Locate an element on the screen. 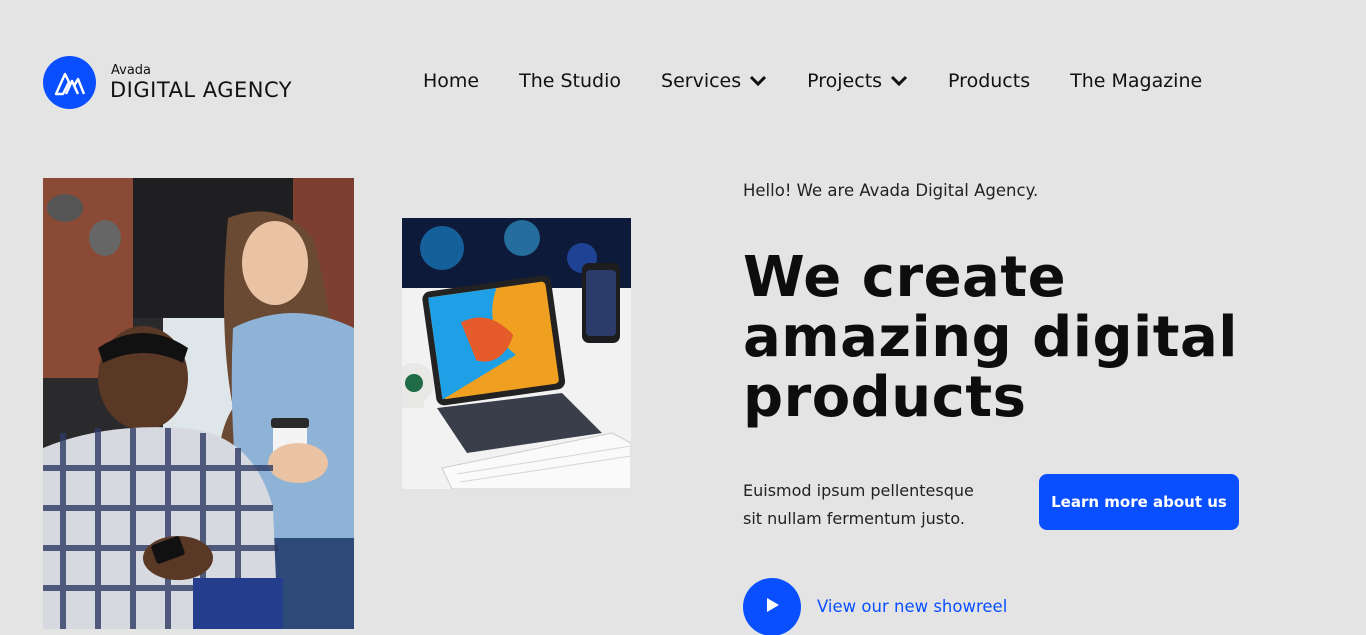 This screenshot has width=1366, height=635. nav-item-label: The Studio is located at coordinates (570, 81).